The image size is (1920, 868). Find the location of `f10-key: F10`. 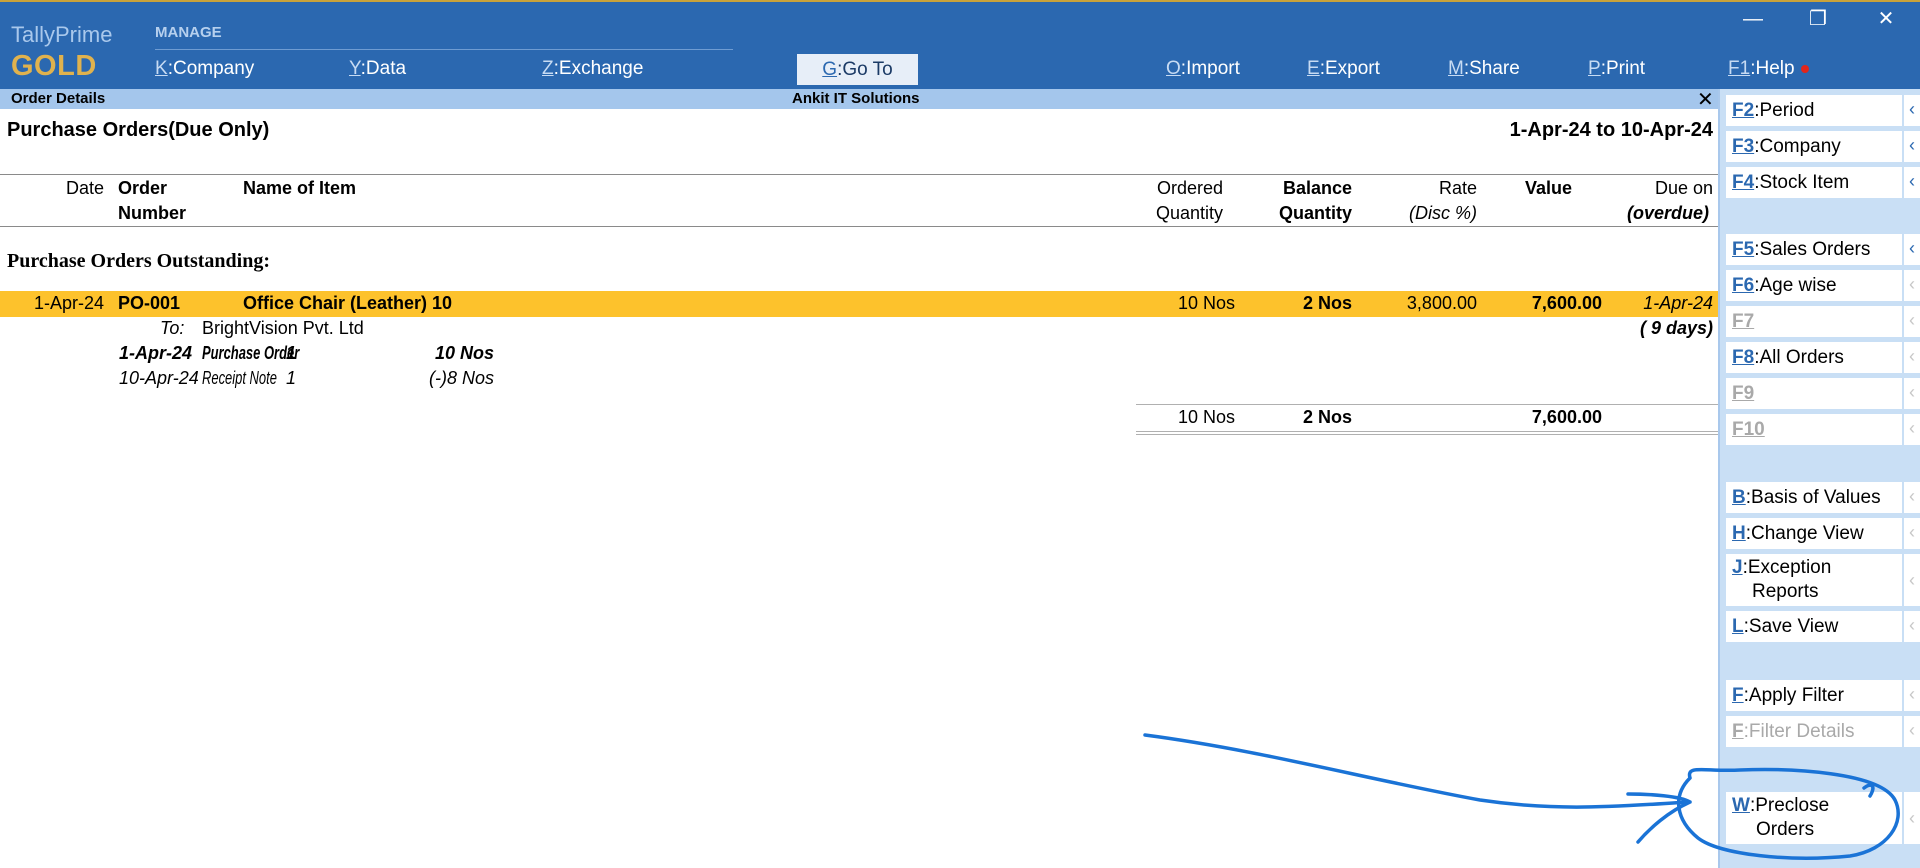

f10-key: F10 is located at coordinates (1748, 429).